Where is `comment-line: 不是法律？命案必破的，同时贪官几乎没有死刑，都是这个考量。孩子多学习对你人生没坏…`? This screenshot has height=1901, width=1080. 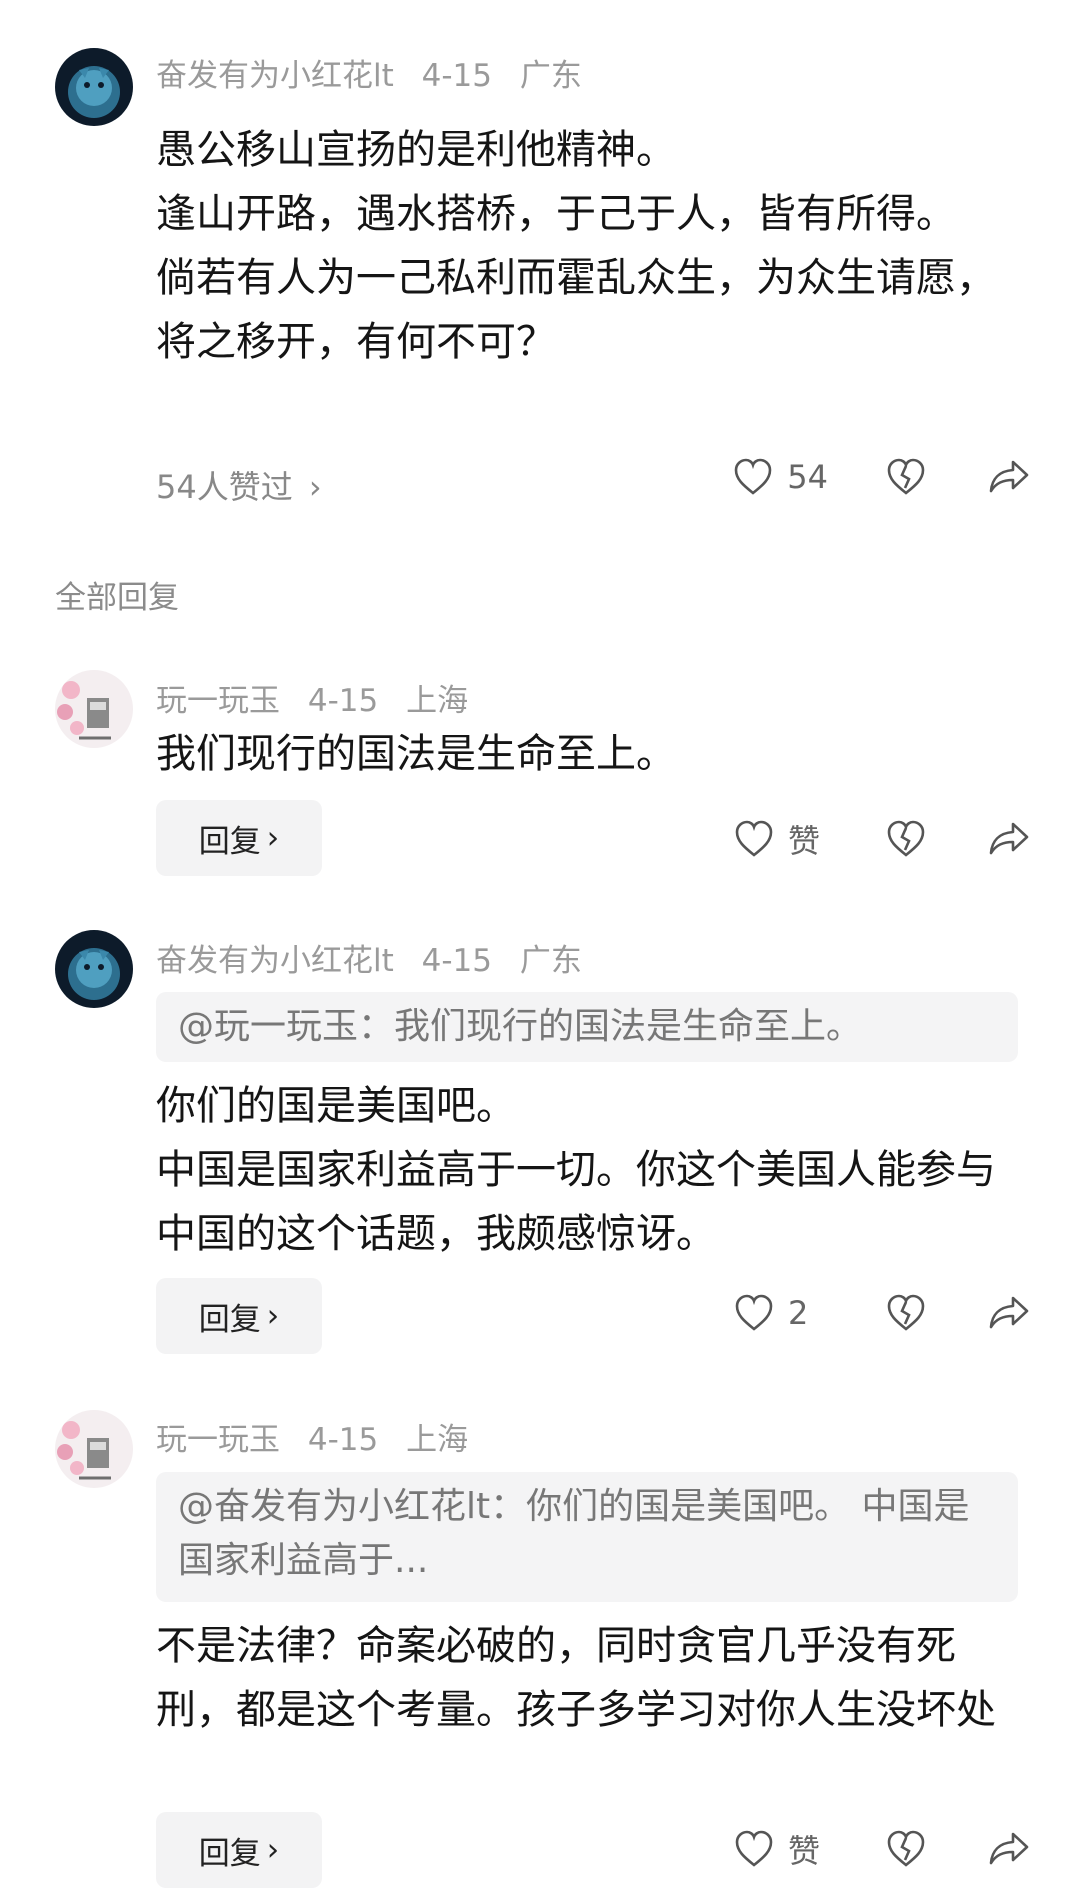
comment-line: 不是法律？命案必破的，同时贪官几乎没有死刑，都是这个考量。孩子多学习对你人生没坏… is located at coordinates (576, 1678).